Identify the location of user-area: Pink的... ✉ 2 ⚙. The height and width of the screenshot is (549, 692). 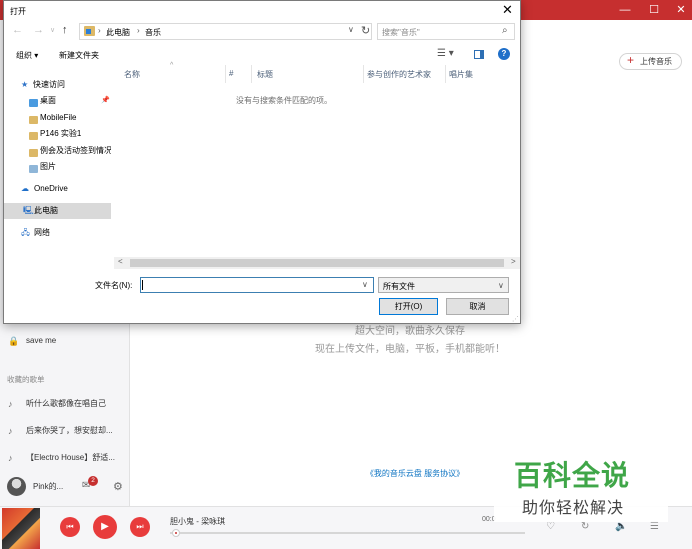
(65, 489).